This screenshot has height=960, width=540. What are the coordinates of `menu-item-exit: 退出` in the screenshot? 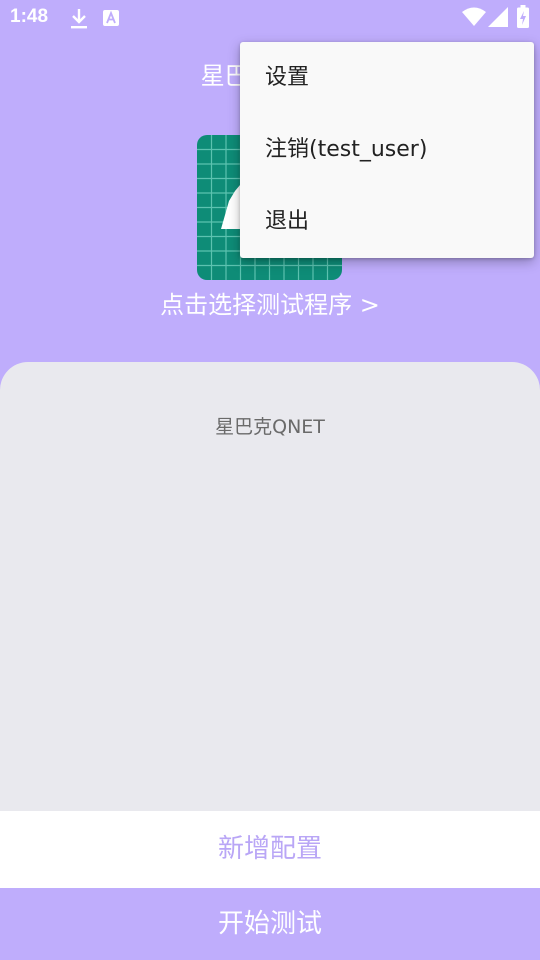 It's located at (387, 222).